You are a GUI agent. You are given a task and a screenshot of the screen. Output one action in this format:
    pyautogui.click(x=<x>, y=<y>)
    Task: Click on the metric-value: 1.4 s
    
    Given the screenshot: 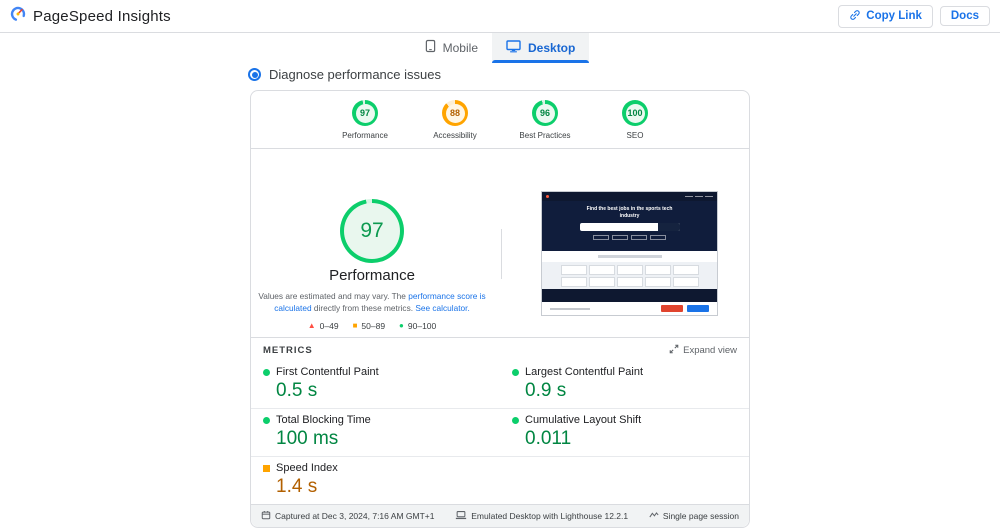 What is the action you would take?
    pyautogui.click(x=297, y=487)
    